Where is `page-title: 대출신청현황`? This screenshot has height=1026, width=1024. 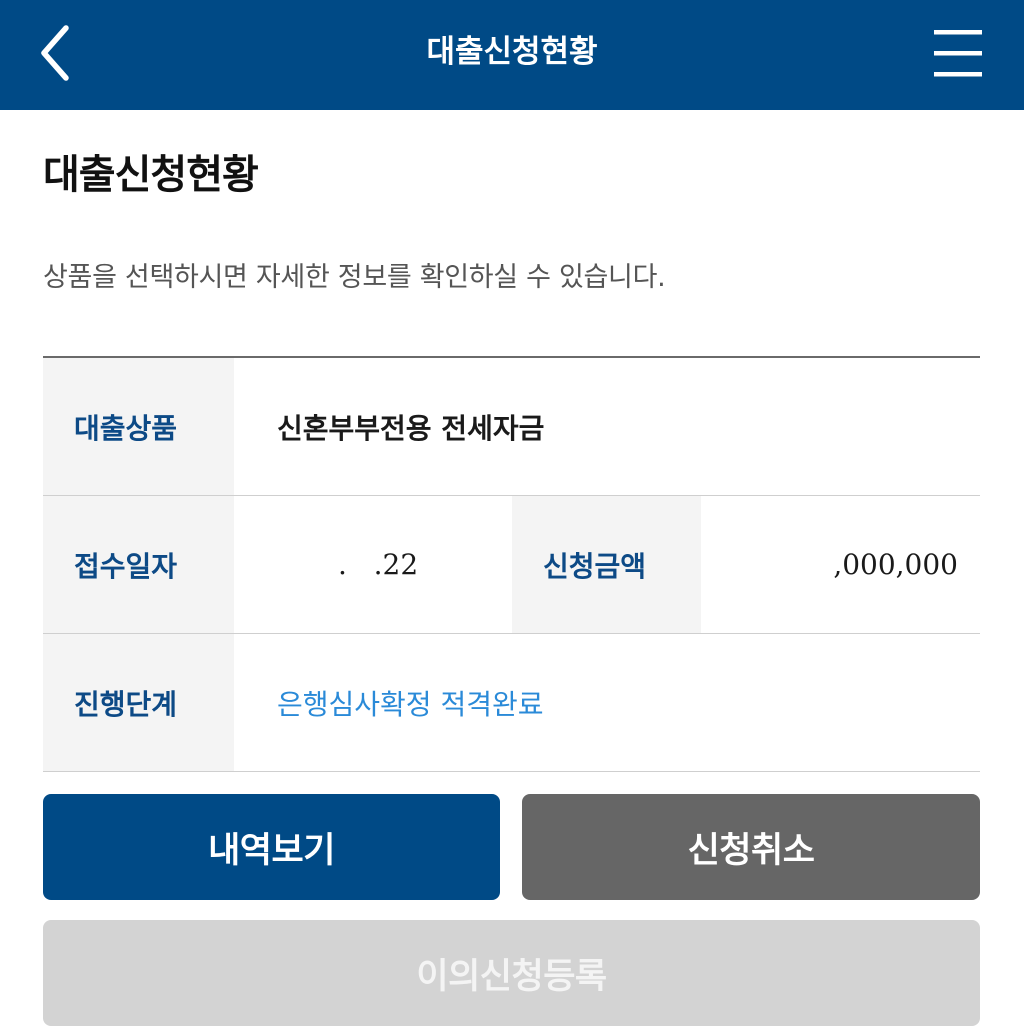
page-title: 대출신청현황 is located at coordinates (151, 175).